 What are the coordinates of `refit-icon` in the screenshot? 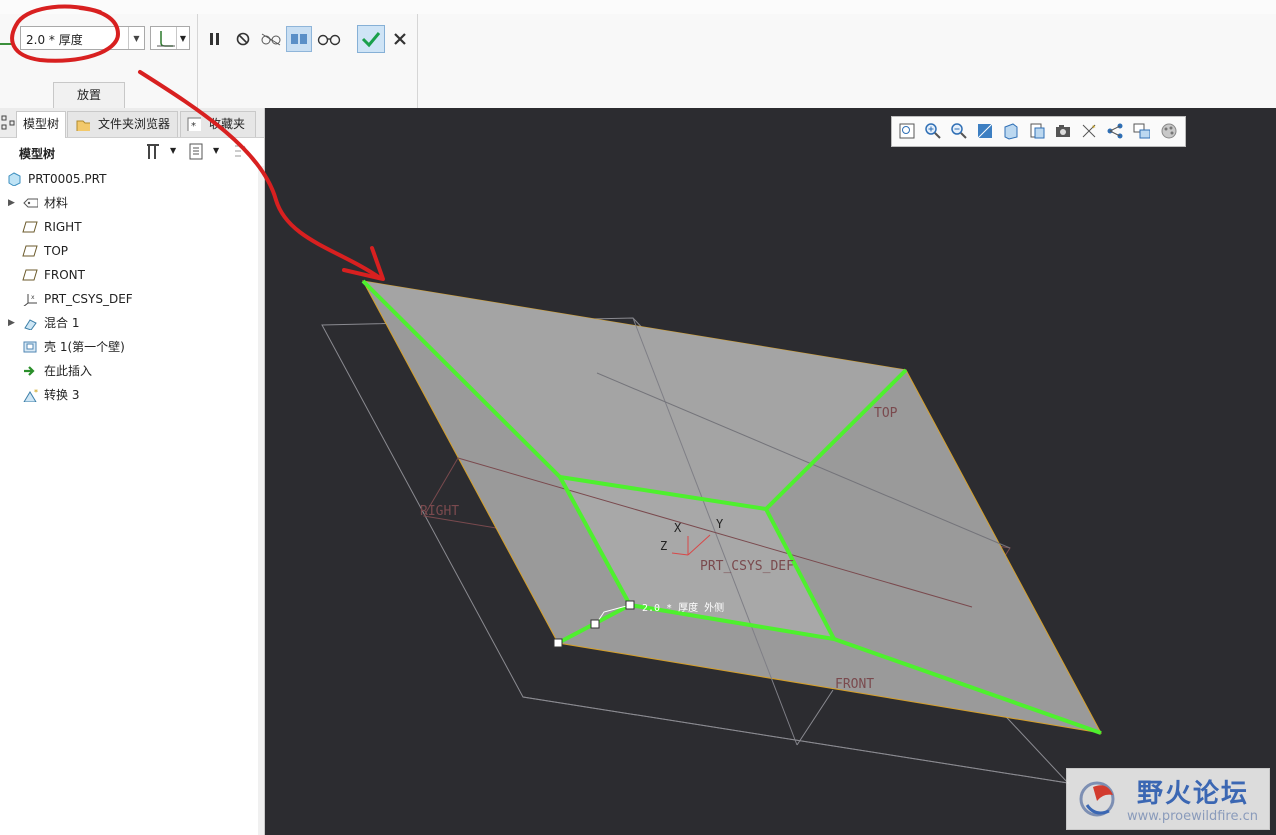 It's located at (907, 131).